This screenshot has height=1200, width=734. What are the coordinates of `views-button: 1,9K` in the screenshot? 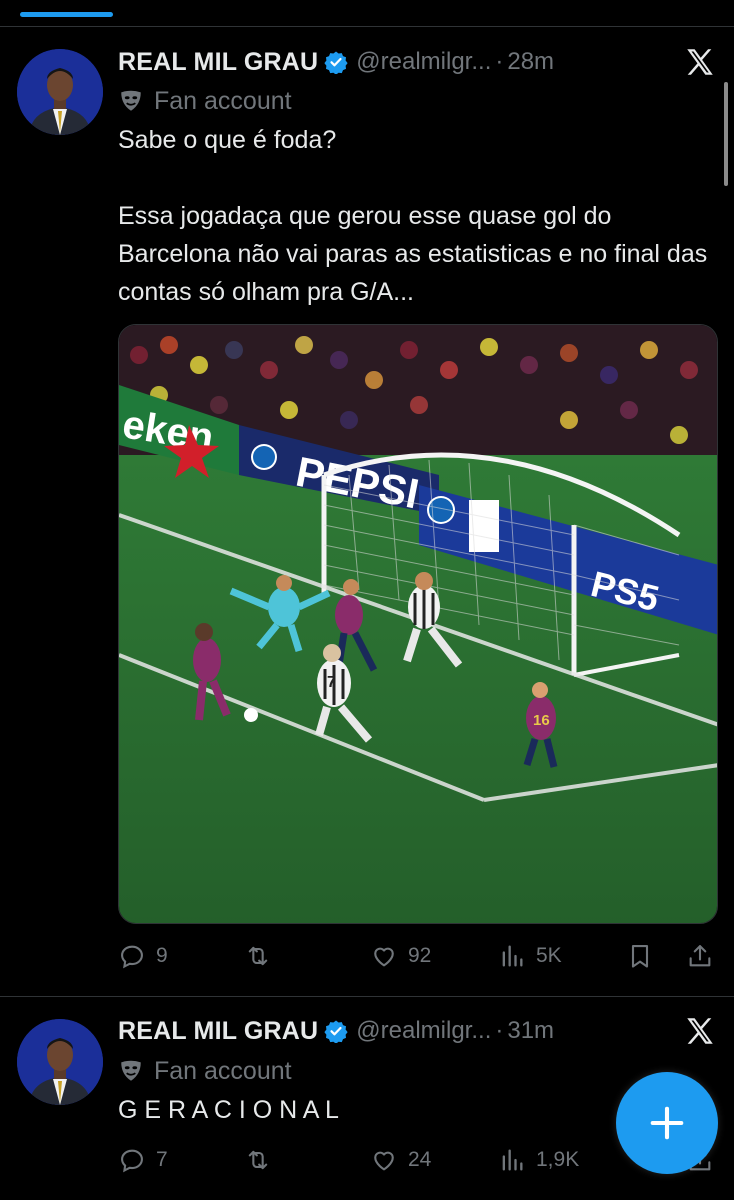 It's located at (538, 1160).